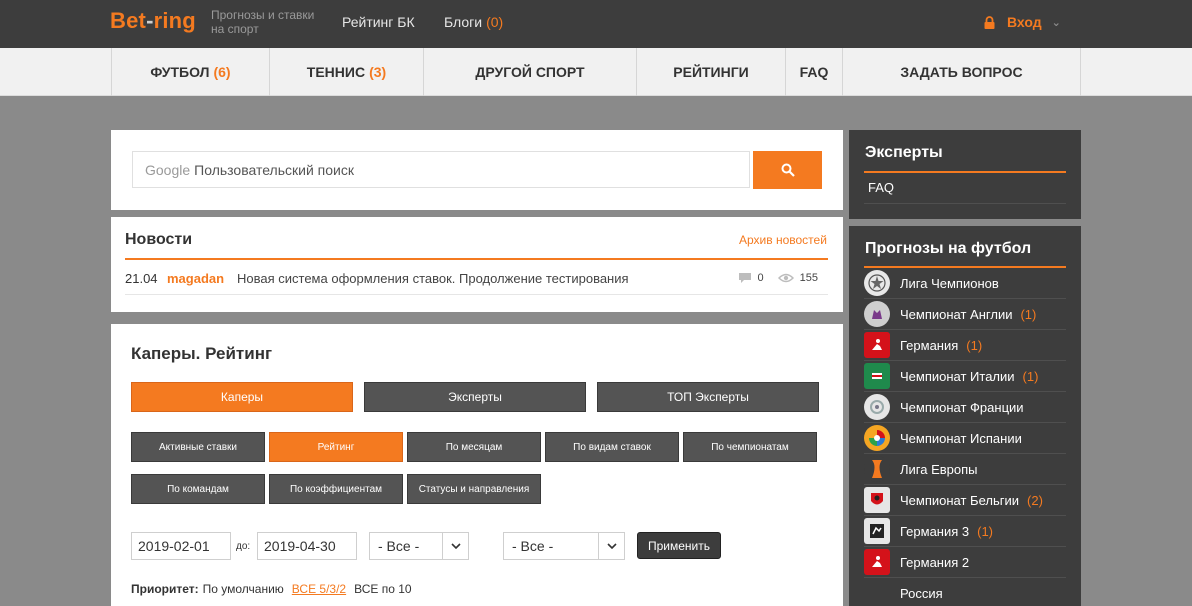 This screenshot has height=606, width=1192. What do you see at coordinates (881, 187) in the screenshot?
I see `experts-faq-link: FAQ` at bounding box center [881, 187].